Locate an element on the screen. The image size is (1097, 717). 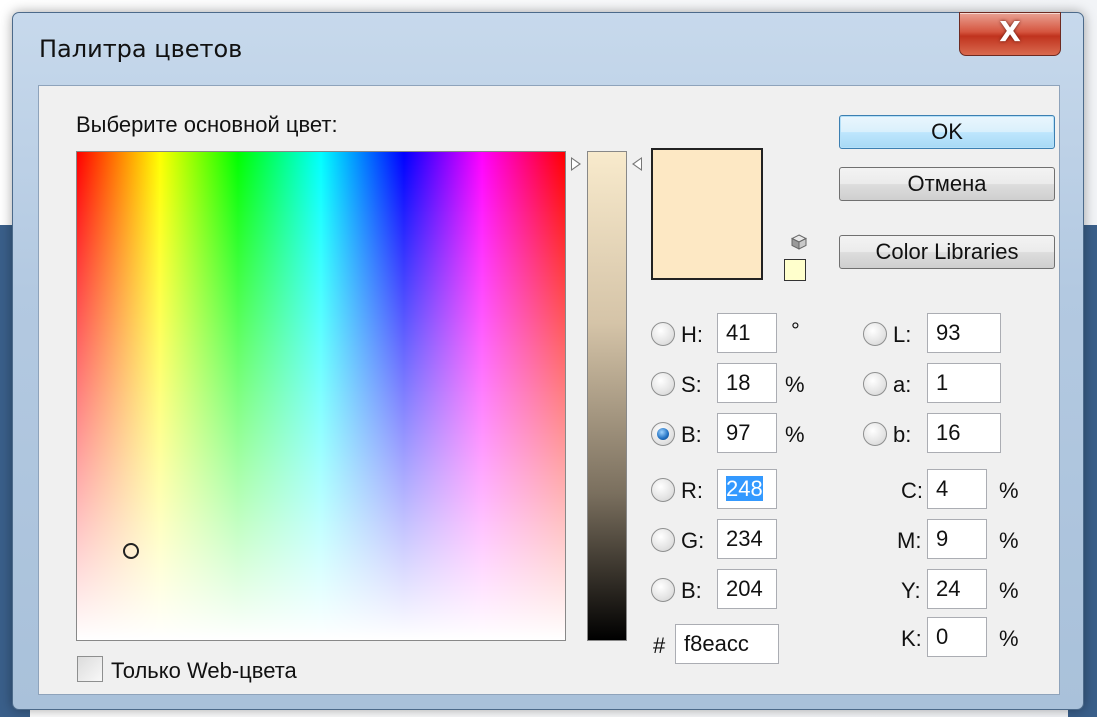
brightness-label: B: is located at coordinates (691, 434).